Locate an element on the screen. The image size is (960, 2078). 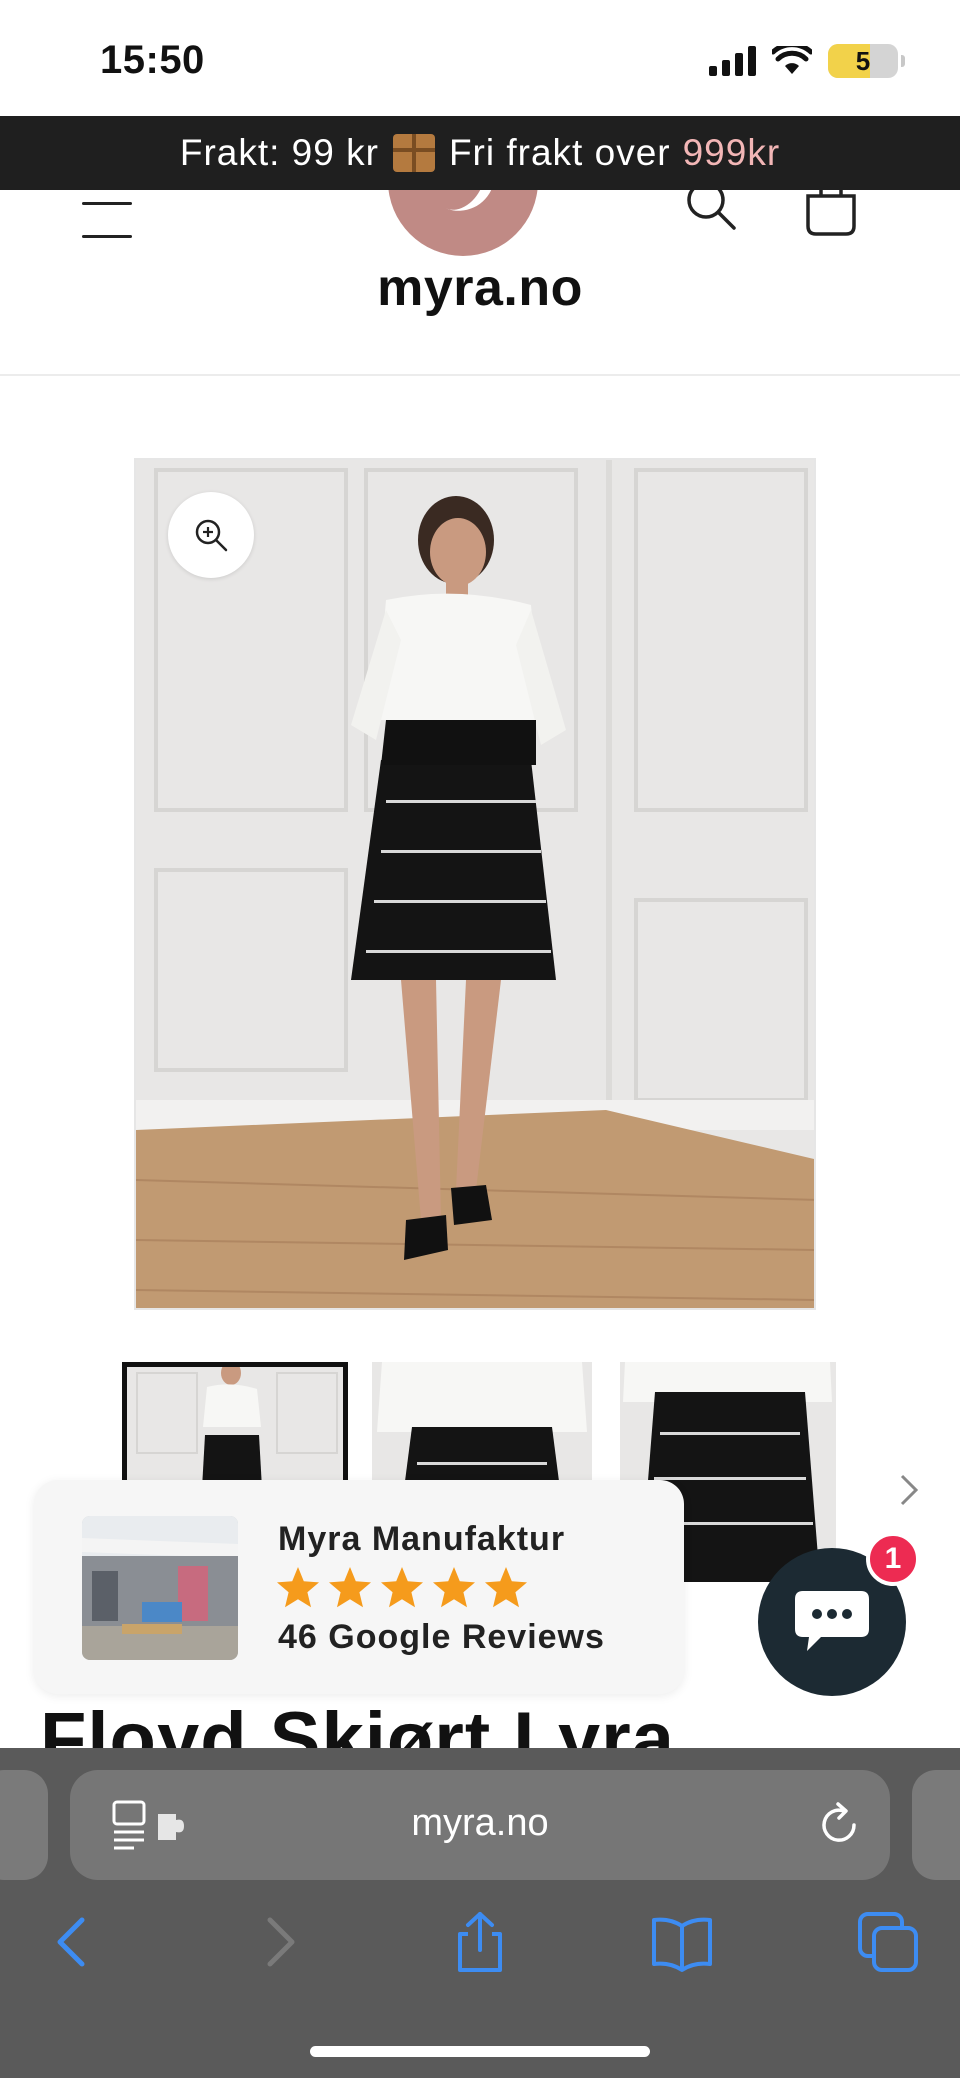
free-shipping-threshold: 999kr is located at coordinates (731, 152).